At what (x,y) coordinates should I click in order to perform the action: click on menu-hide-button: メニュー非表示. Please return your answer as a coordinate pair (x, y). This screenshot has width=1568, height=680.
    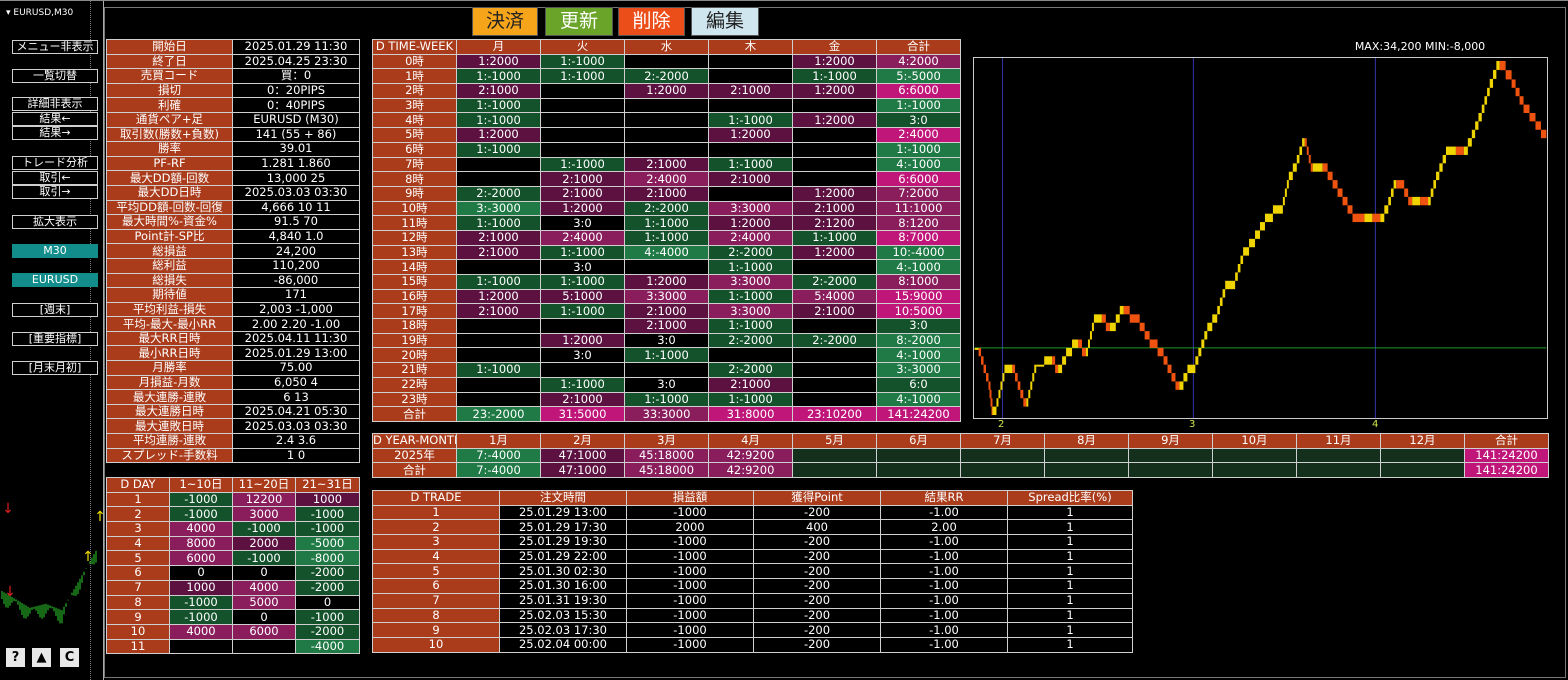
    Looking at the image, I should click on (55, 47).